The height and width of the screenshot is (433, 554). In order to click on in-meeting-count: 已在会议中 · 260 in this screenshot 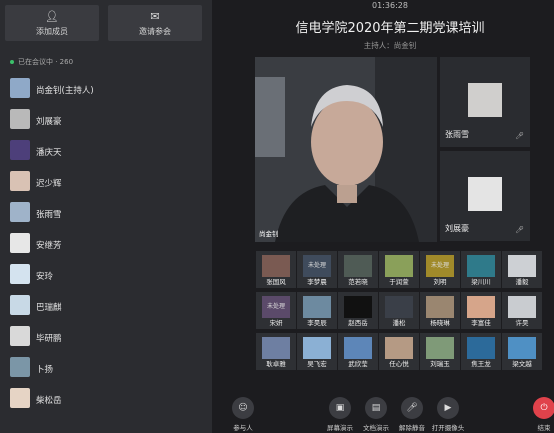, I will do `click(41, 62)`.